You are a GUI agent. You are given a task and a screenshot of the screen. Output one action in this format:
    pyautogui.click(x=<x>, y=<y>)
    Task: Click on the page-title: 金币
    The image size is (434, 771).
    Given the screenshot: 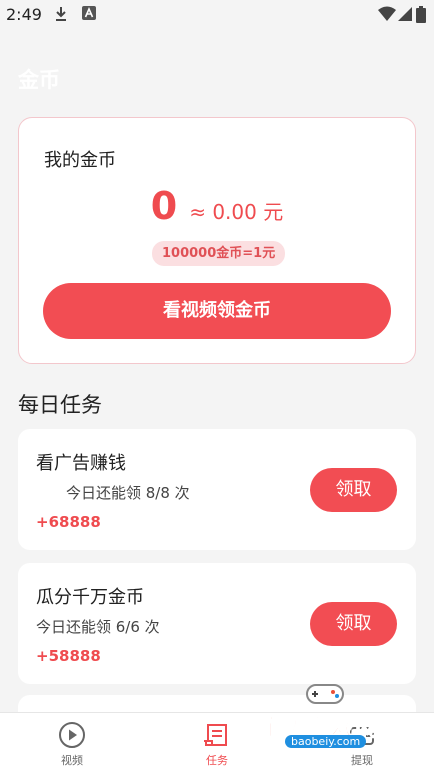 What is the action you would take?
    pyautogui.click(x=39, y=80)
    